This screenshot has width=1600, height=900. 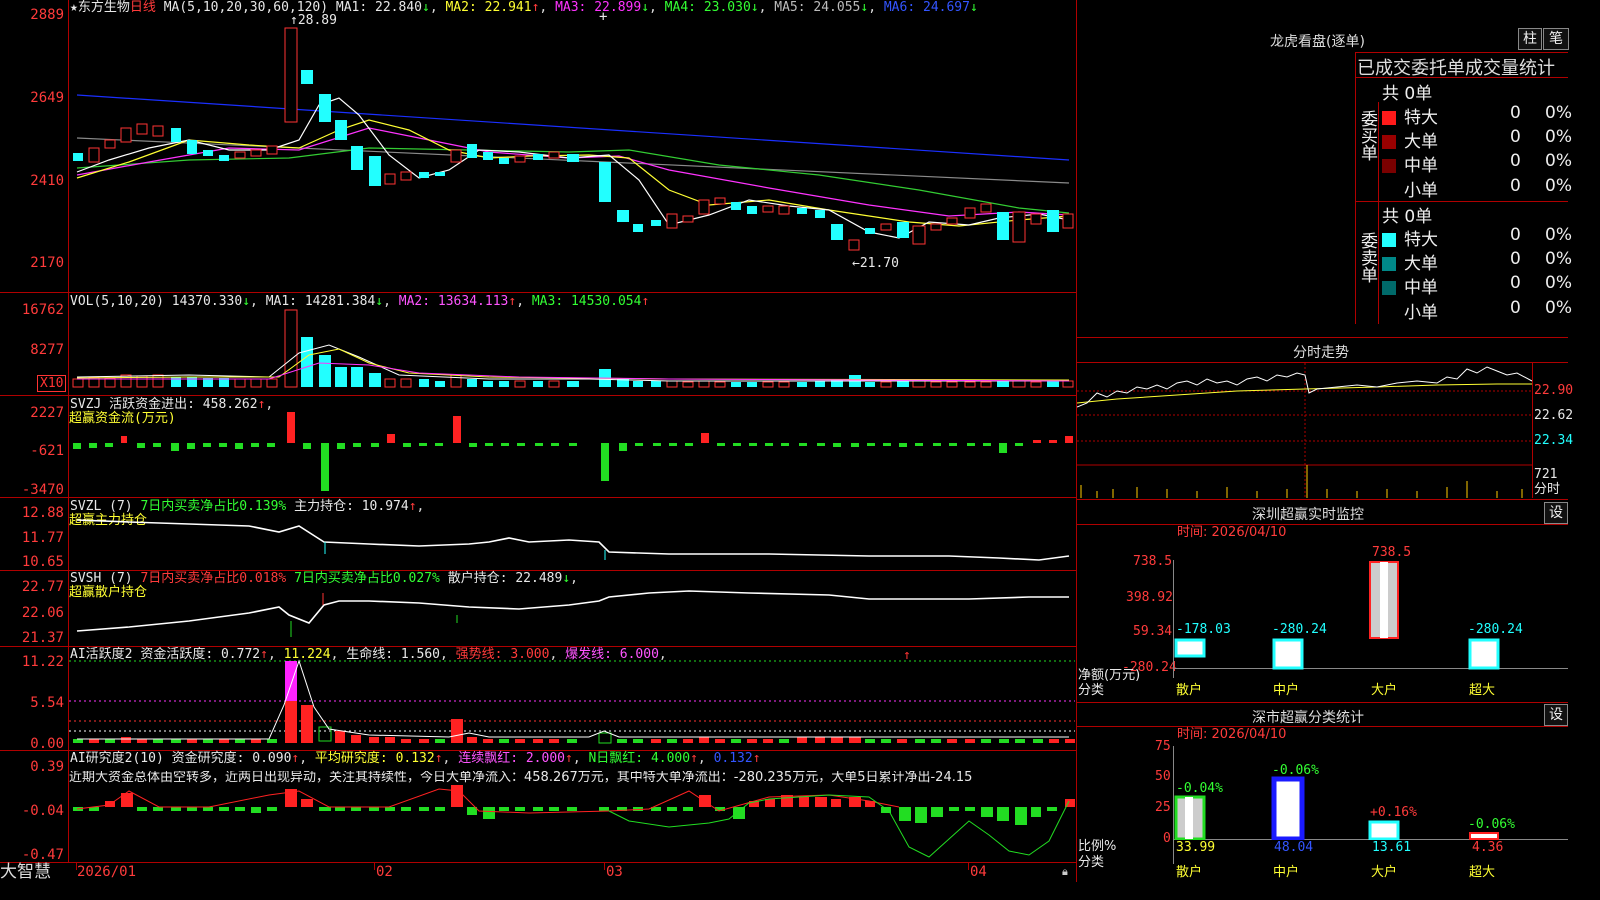 I want to click on monitor-value: -178.03, so click(x=1203, y=629).